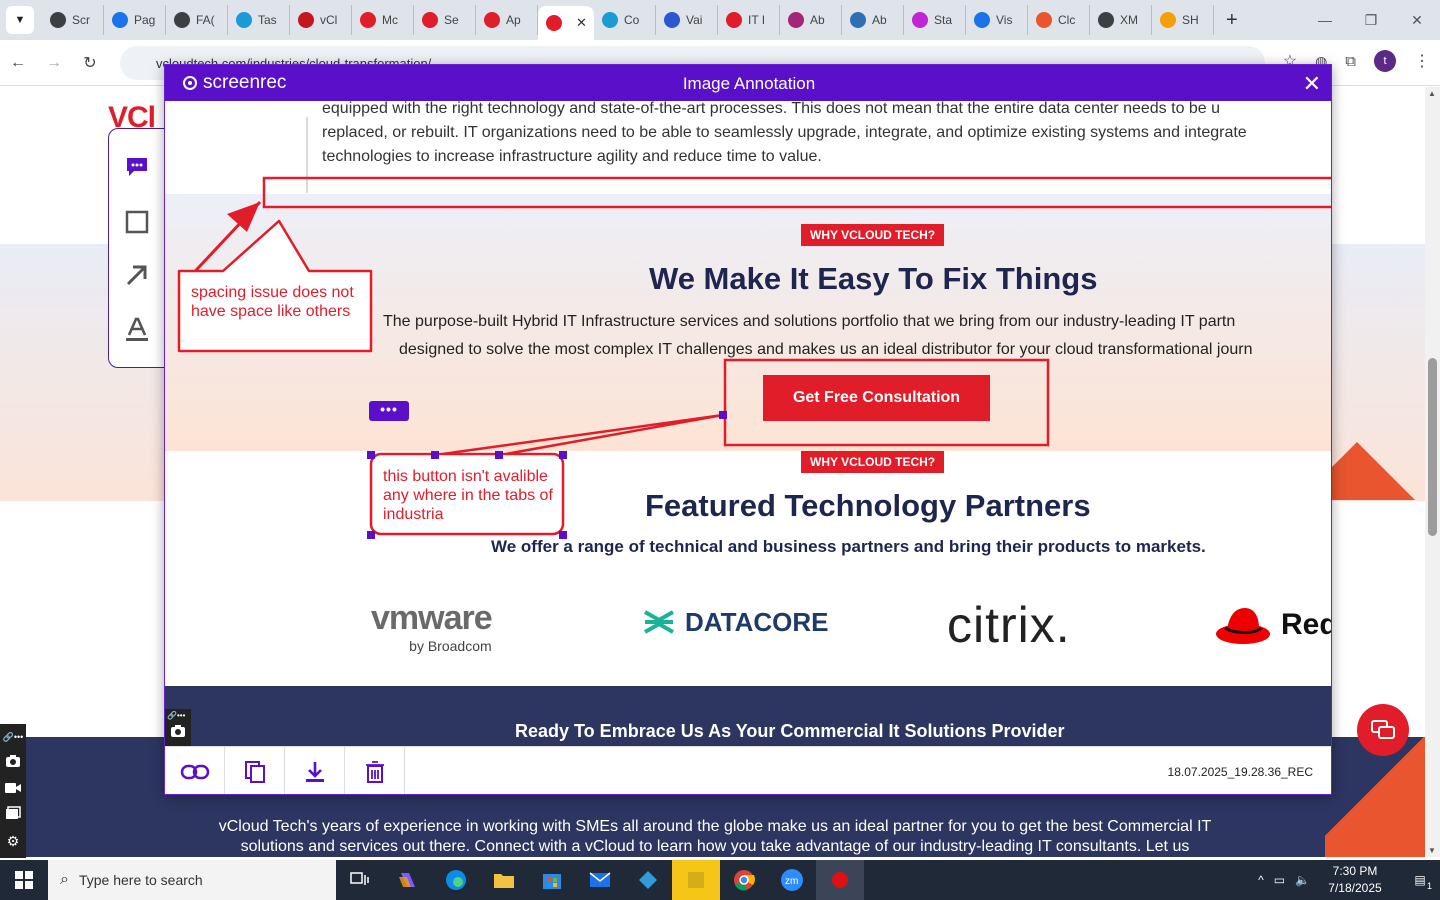 The image size is (1440, 900). What do you see at coordinates (1325, 20) in the screenshot?
I see `minimize-icon: —` at bounding box center [1325, 20].